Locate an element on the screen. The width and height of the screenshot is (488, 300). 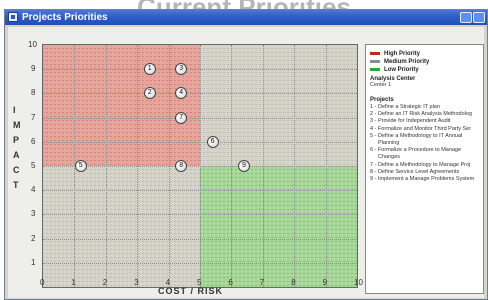
project-list-item: 8 - Define Service Level Agreements is located at coordinates (415, 171).